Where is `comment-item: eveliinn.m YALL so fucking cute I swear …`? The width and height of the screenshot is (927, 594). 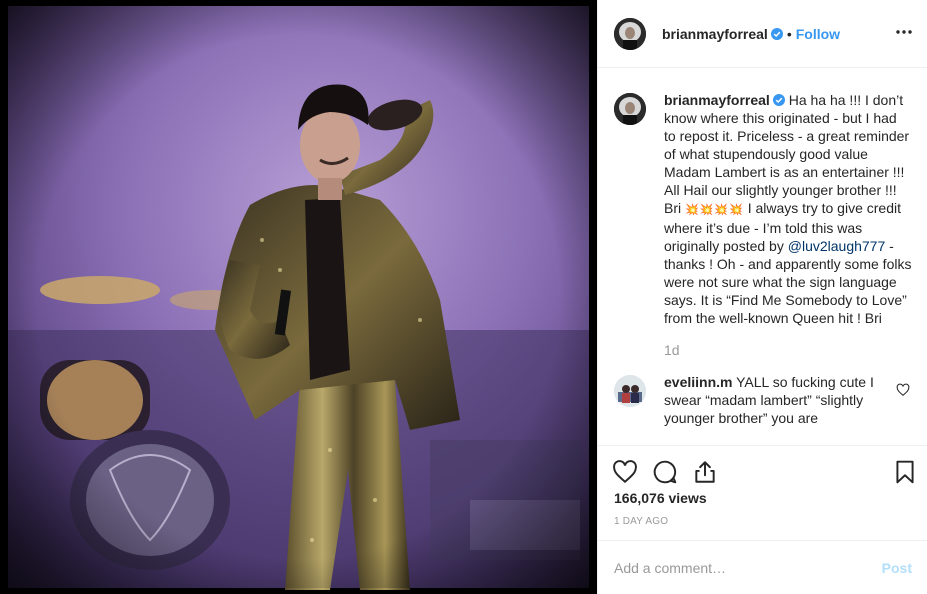
comment-item: eveliinn.m YALL so fucking cute I swear … is located at coordinates (763, 400).